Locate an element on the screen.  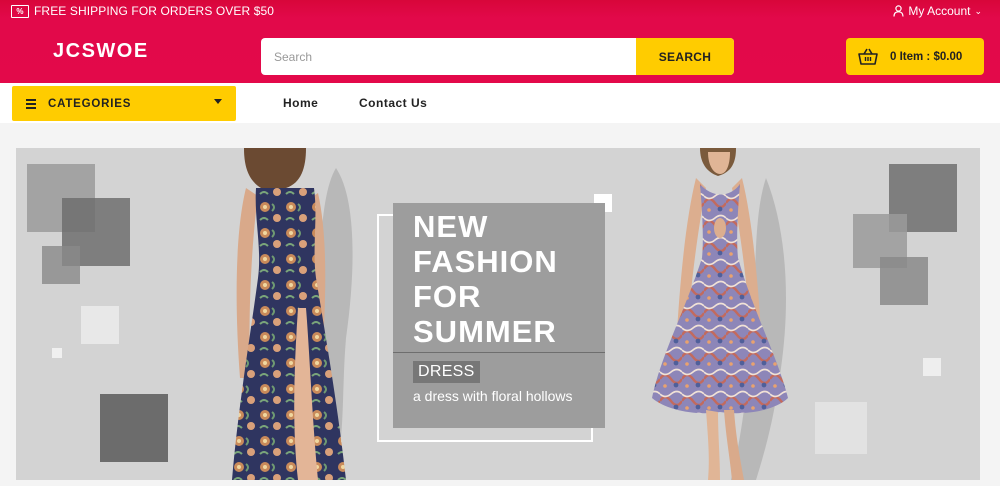
banner-divider is located at coordinates (499, 352).